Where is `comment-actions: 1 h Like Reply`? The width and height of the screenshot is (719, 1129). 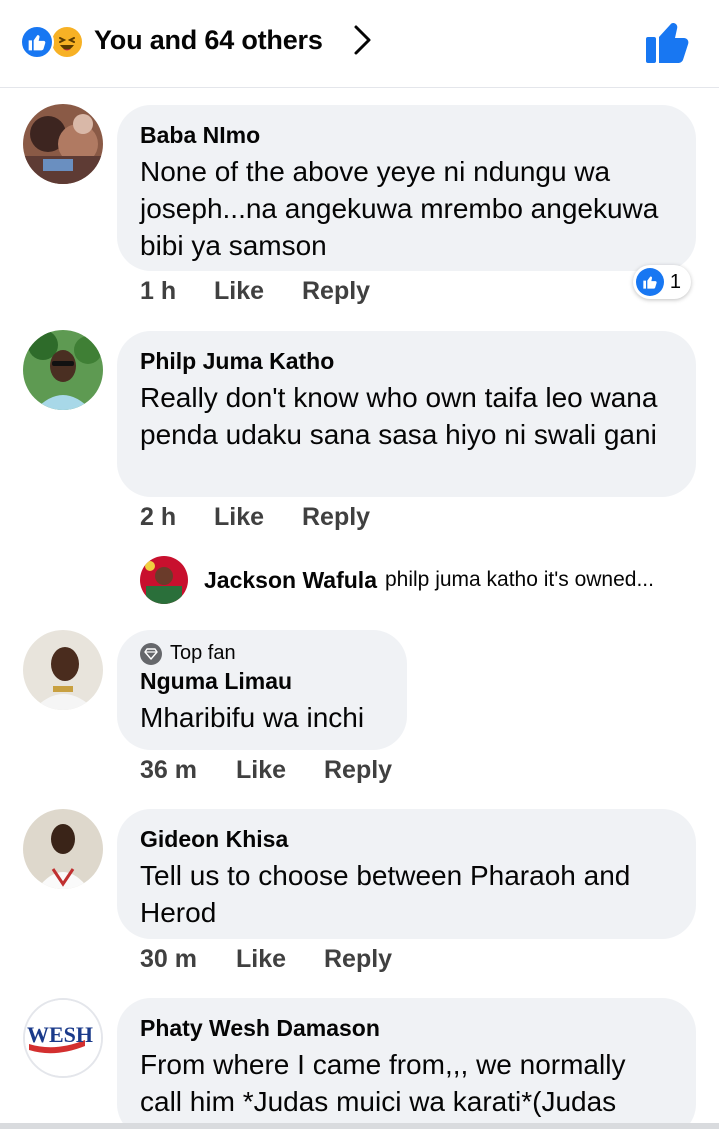 comment-actions: 1 h Like Reply is located at coordinates (255, 291).